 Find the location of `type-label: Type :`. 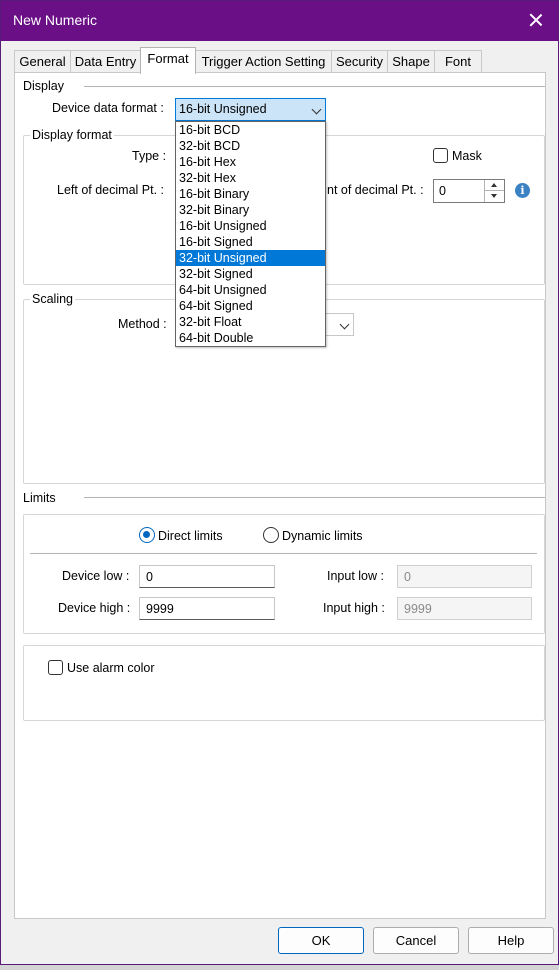

type-label: Type : is located at coordinates (149, 156).